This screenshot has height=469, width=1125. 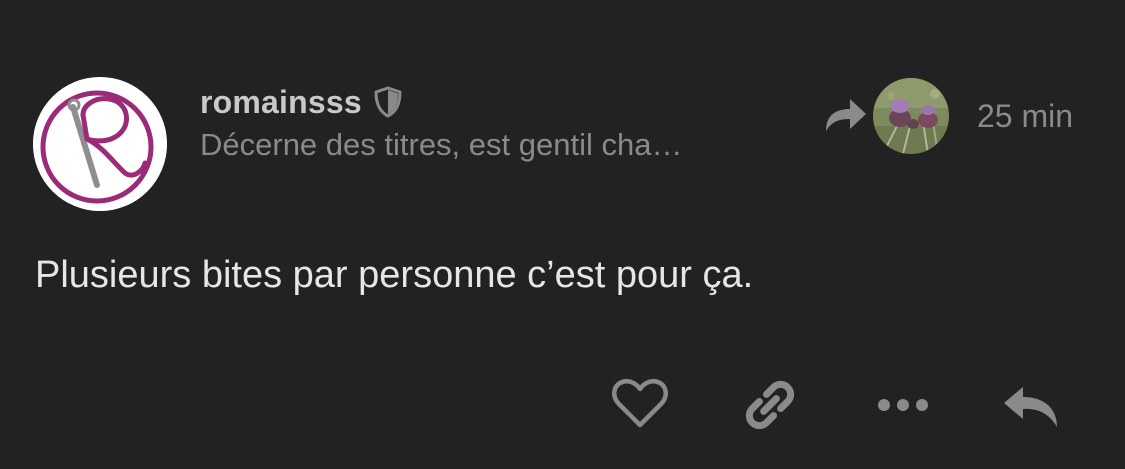 I want to click on more-options-button, so click(x=903, y=405).